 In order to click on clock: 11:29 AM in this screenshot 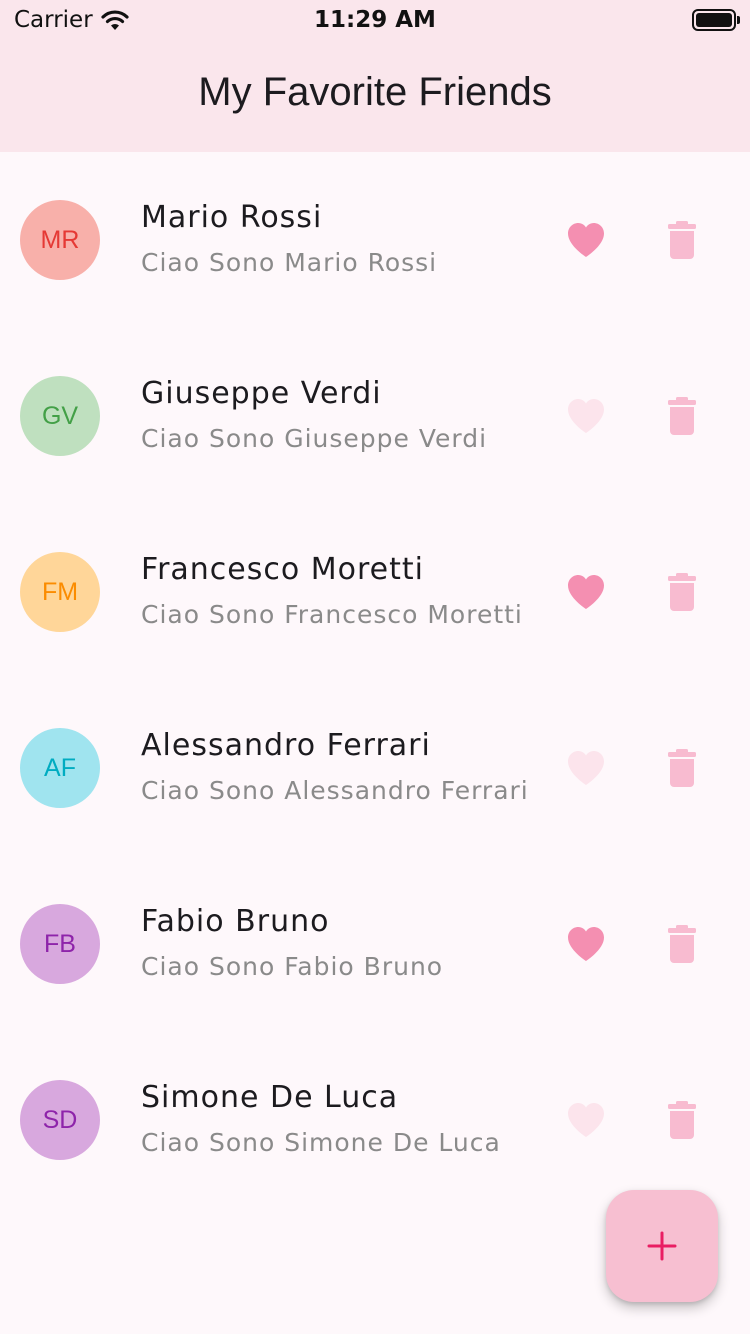, I will do `click(375, 20)`.